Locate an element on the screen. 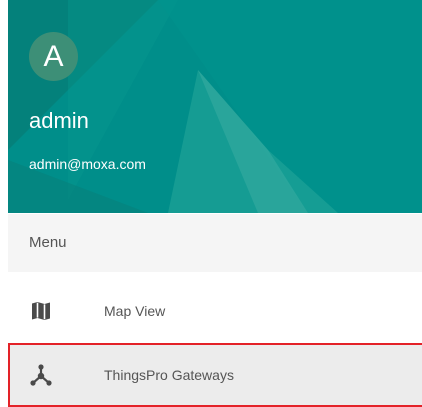 This screenshot has height=407, width=422. gateway-hub-icon is located at coordinates (41, 375).